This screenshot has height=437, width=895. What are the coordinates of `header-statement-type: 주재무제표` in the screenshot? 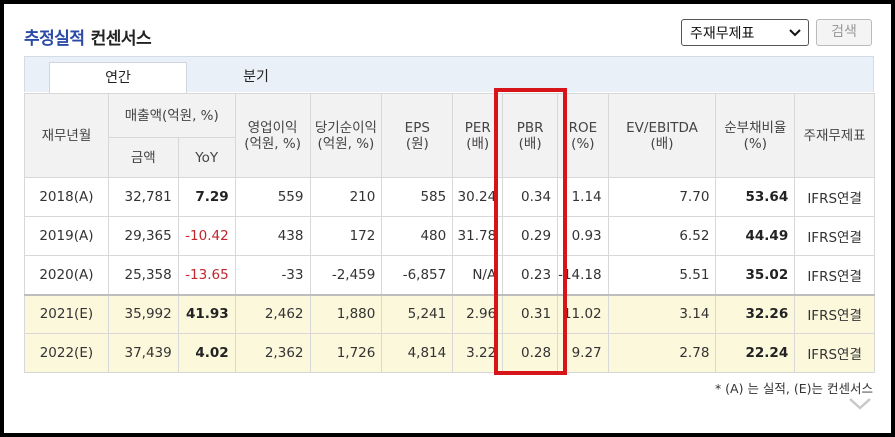 It's located at (834, 135).